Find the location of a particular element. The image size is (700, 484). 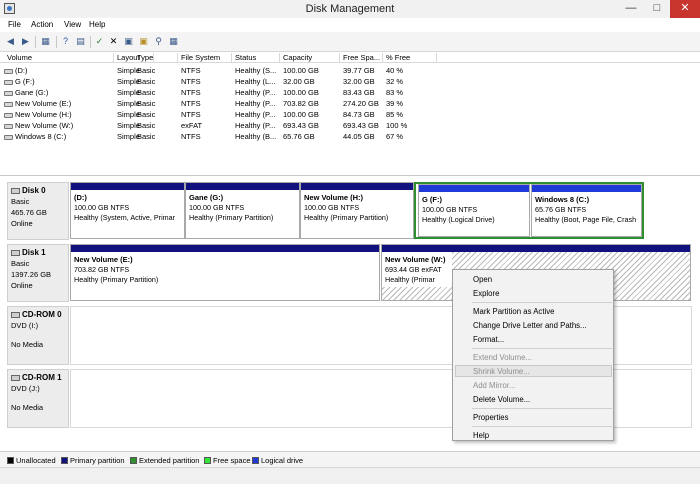

disk-properties-icon: ▣ is located at coordinates (128, 41).